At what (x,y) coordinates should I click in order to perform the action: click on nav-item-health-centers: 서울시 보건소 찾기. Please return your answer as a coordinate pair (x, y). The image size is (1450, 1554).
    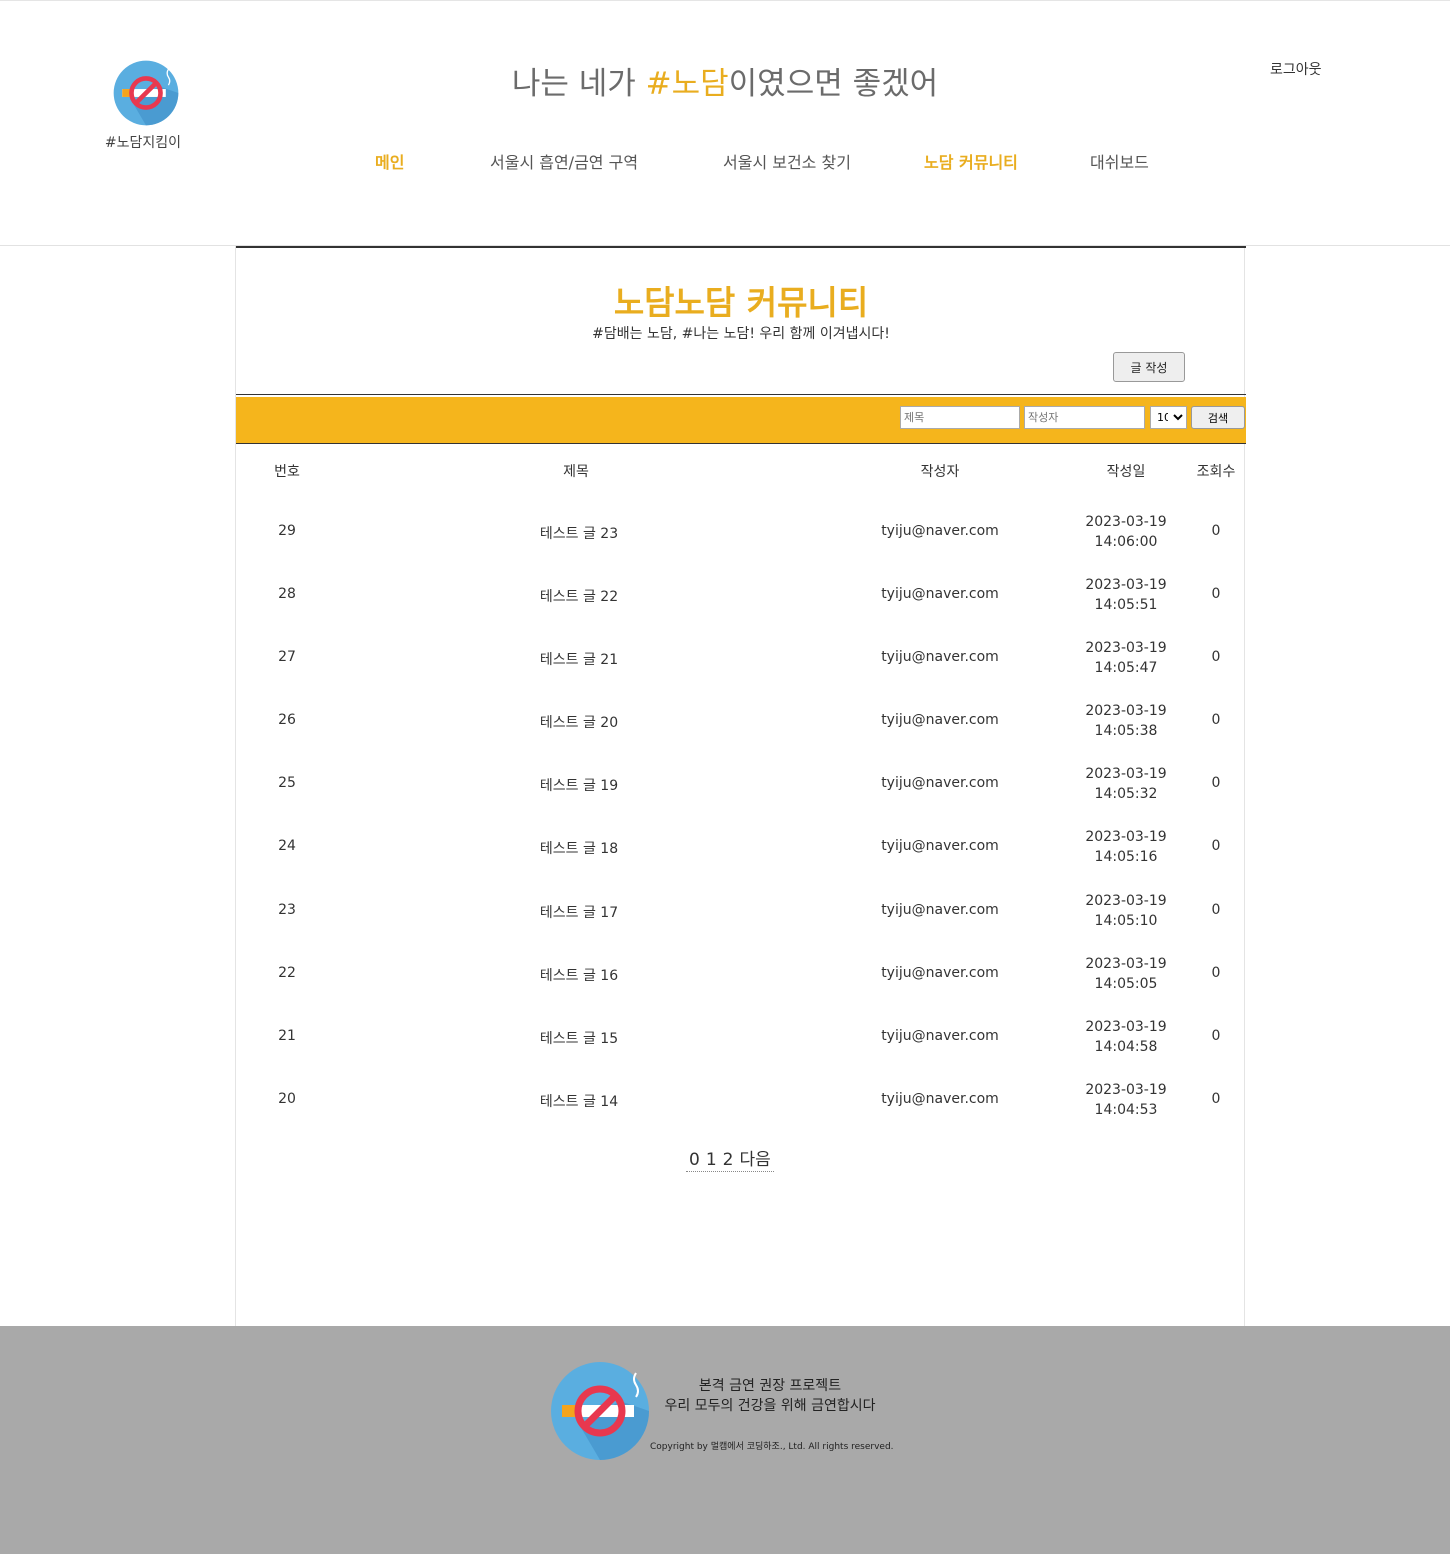
    Looking at the image, I should click on (787, 161).